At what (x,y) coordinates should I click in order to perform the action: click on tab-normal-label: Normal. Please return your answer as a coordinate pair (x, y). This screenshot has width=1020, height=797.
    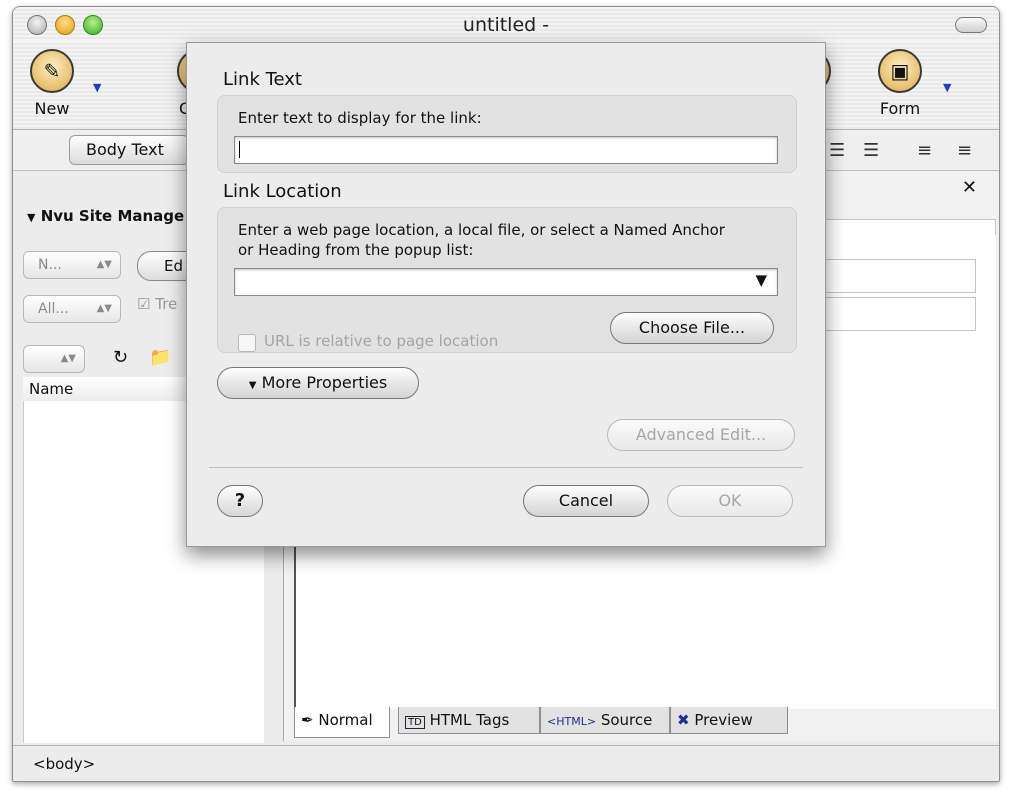
    Looking at the image, I should click on (345, 720).